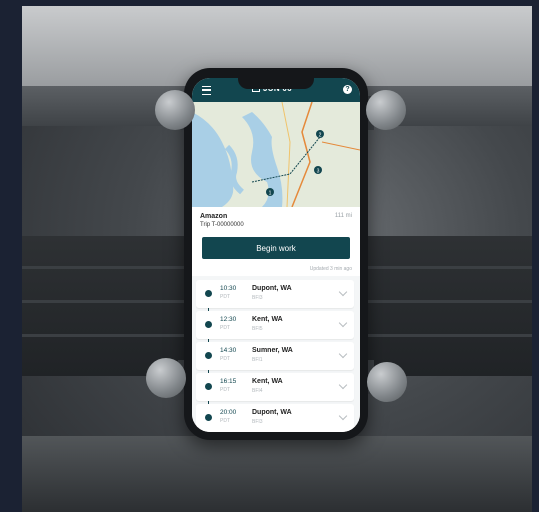  I want to click on stop-item: 12:30 PDT Kent, WA BFI5, so click(275, 325).